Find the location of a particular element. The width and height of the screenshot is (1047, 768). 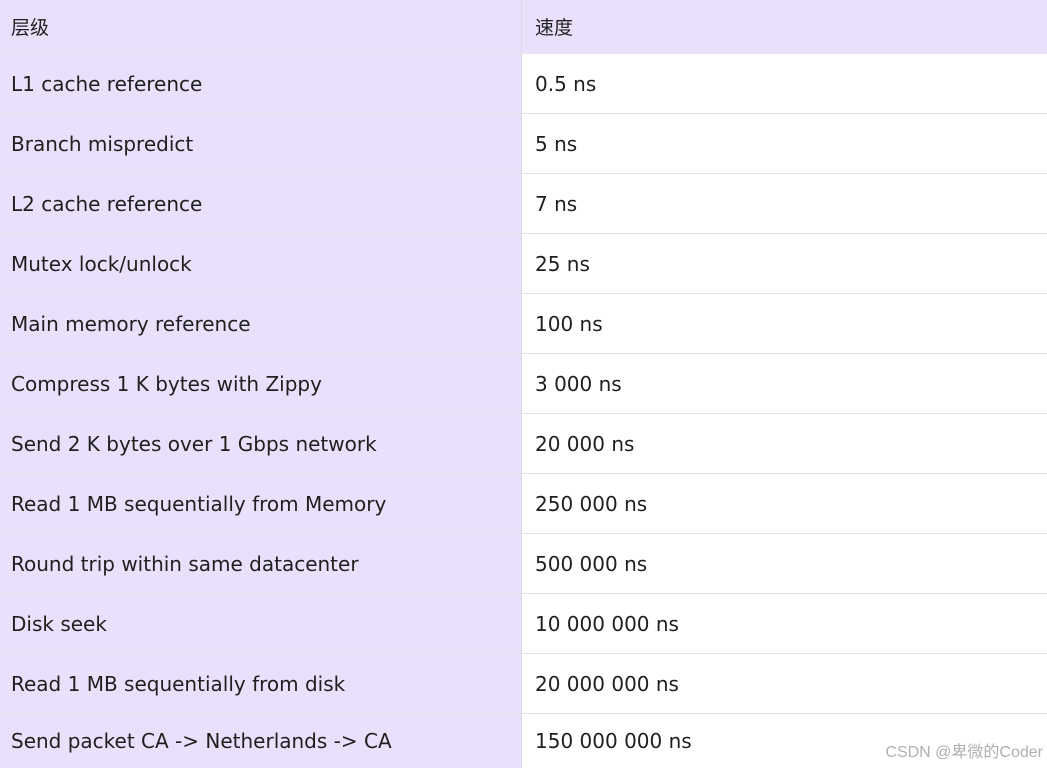

table-row: Mutex lock/unlock 25 ns is located at coordinates (523, 264).